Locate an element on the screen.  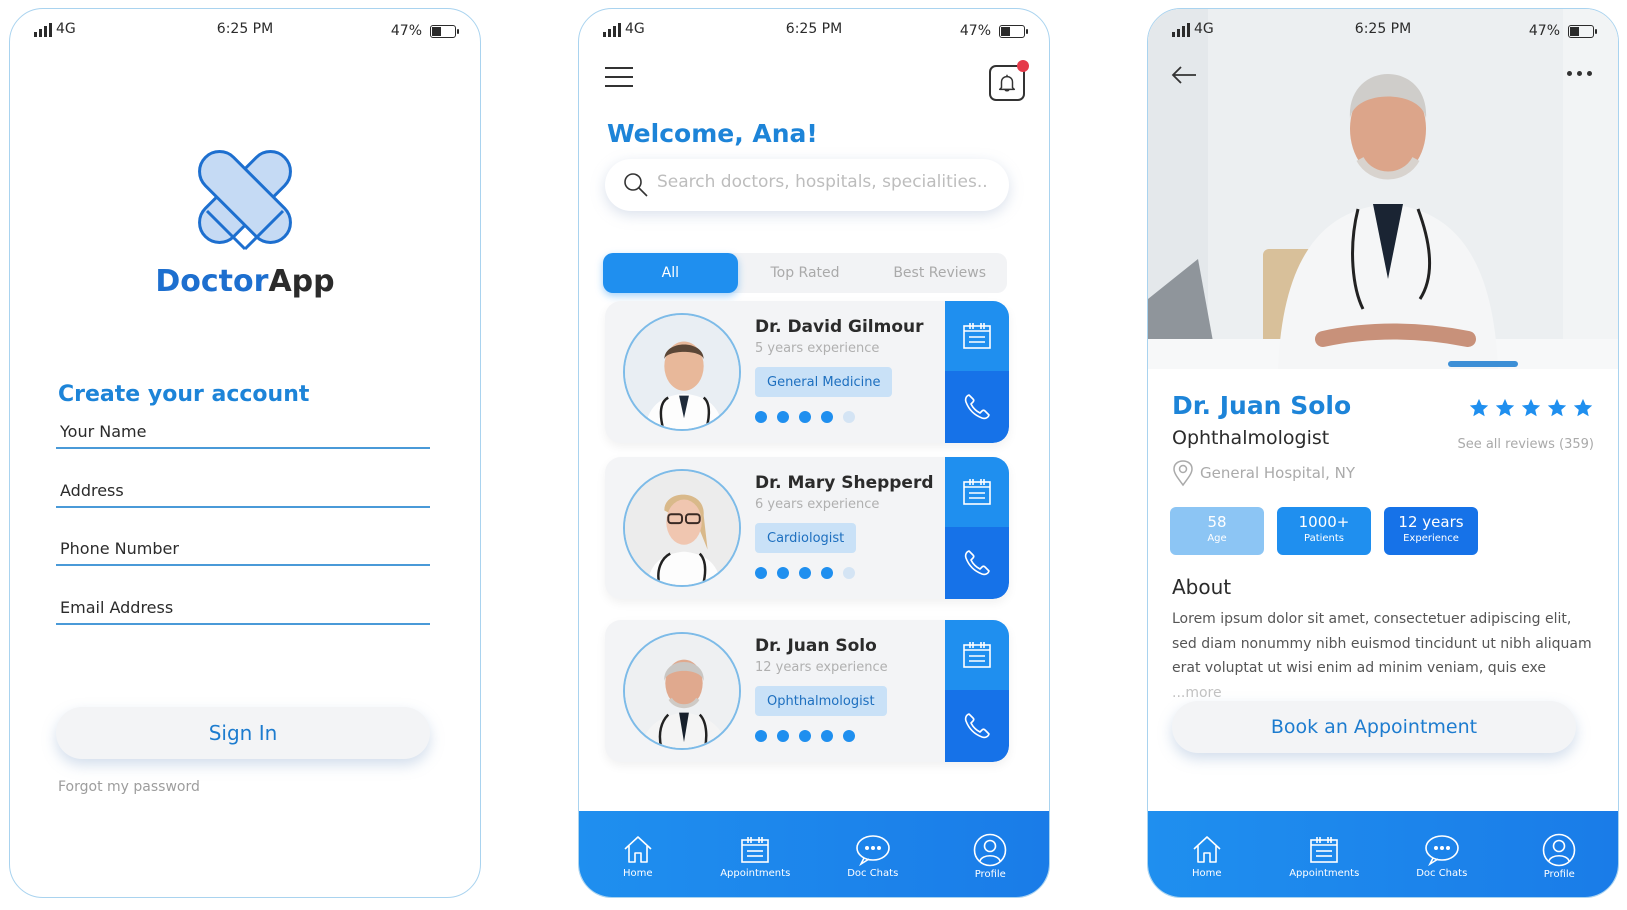
name-field is located at coordinates (243, 429).